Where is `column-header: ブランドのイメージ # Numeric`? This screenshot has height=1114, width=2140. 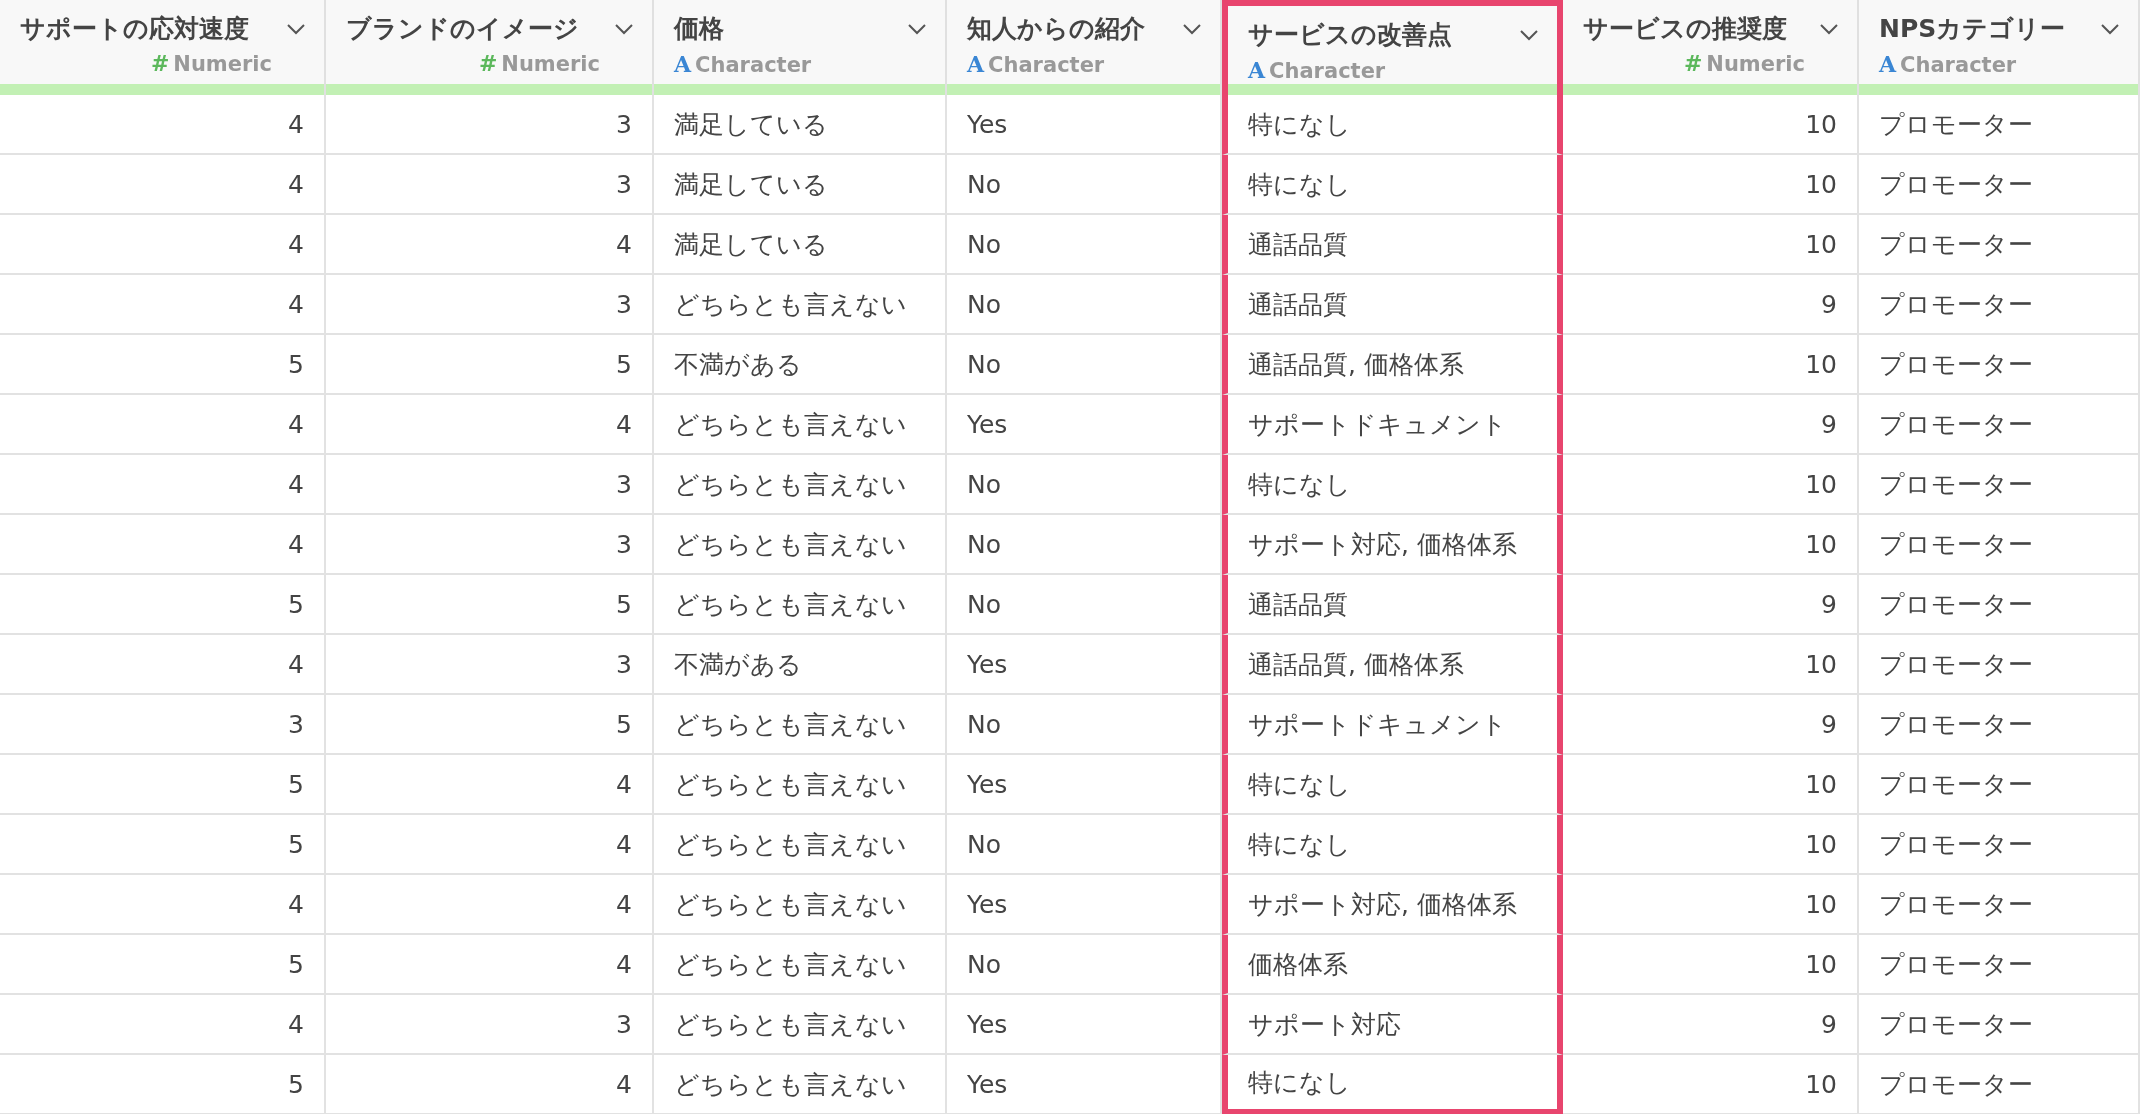 column-header: ブランドのイメージ # Numeric is located at coordinates (490, 42).